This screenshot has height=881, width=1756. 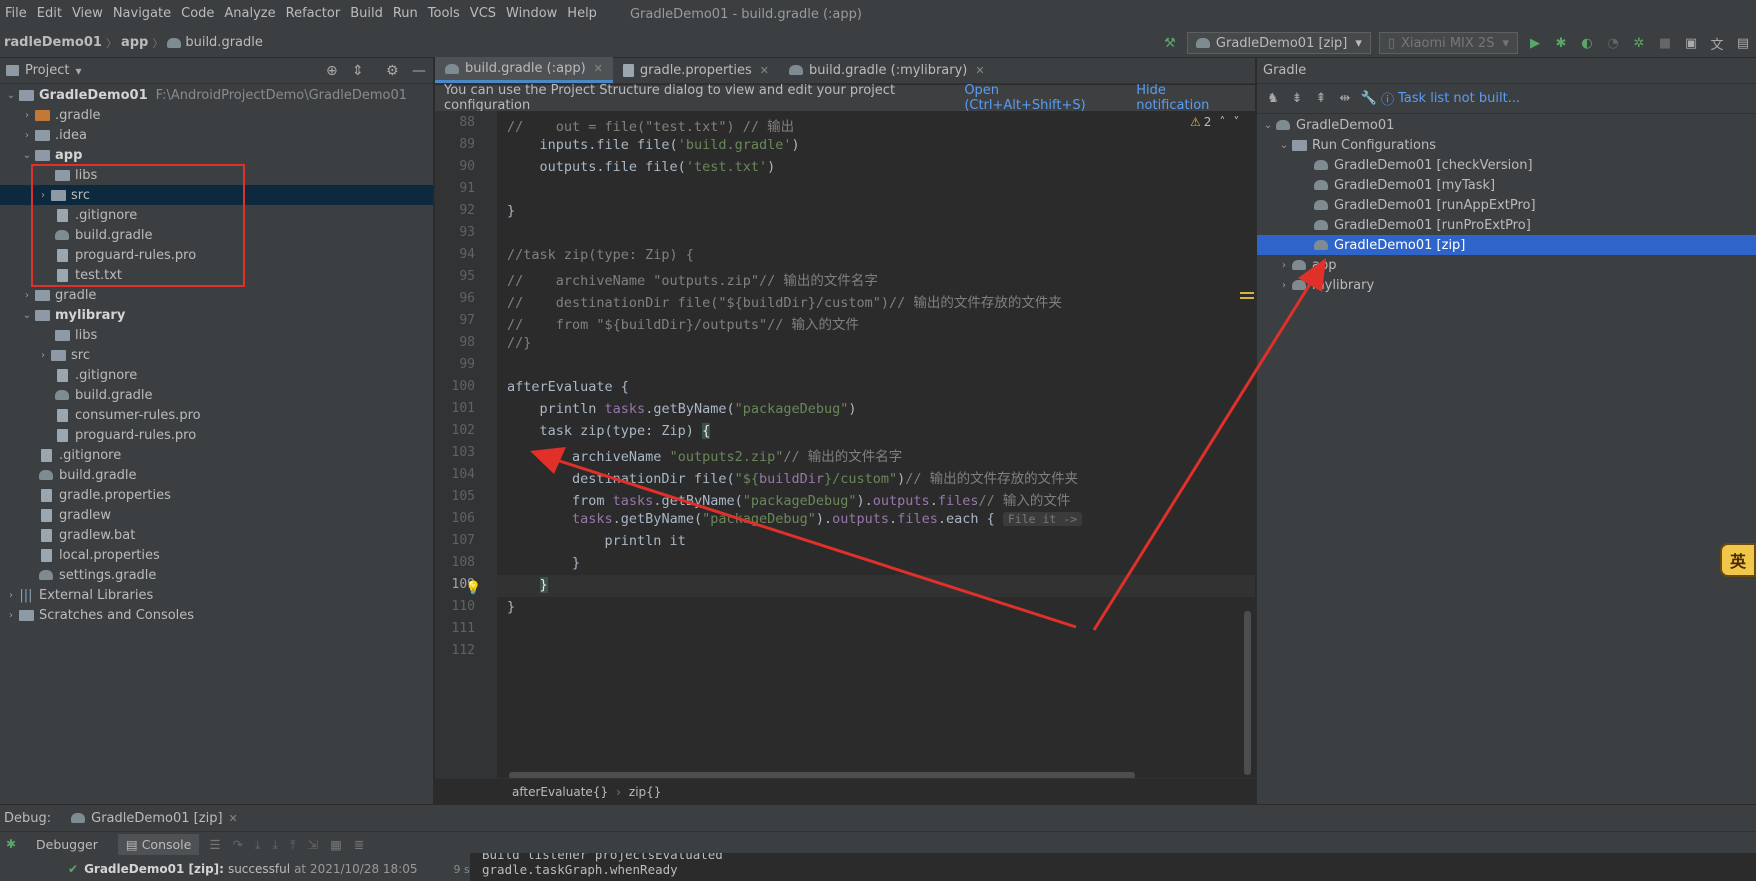 I want to click on gradle-config-my-task: GradleDemo01 [myTask], so click(x=1506, y=185).